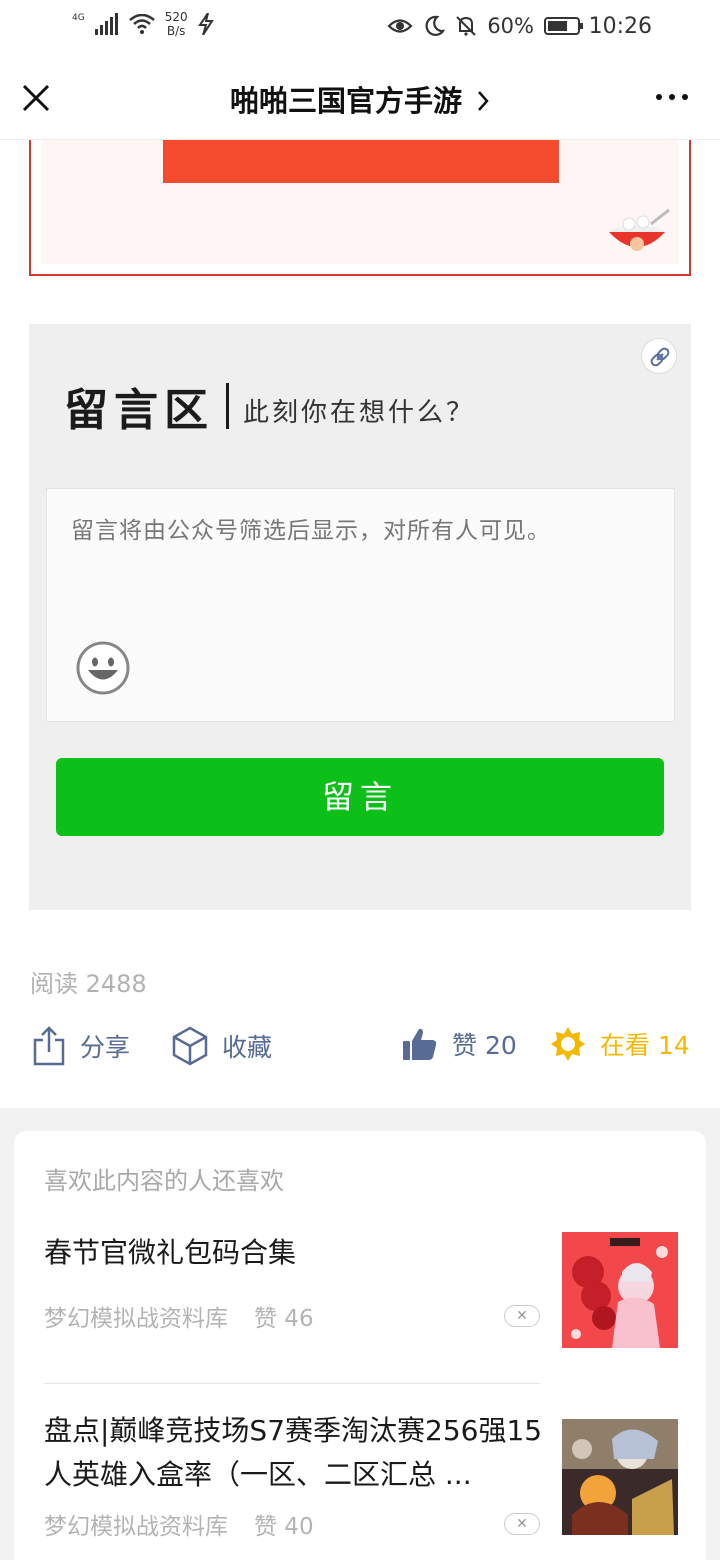 The height and width of the screenshot is (1560, 720). What do you see at coordinates (311, 531) in the screenshot?
I see `comment-placeholder: 留言将由公众号筛选后显示，对所有人可见。` at bounding box center [311, 531].